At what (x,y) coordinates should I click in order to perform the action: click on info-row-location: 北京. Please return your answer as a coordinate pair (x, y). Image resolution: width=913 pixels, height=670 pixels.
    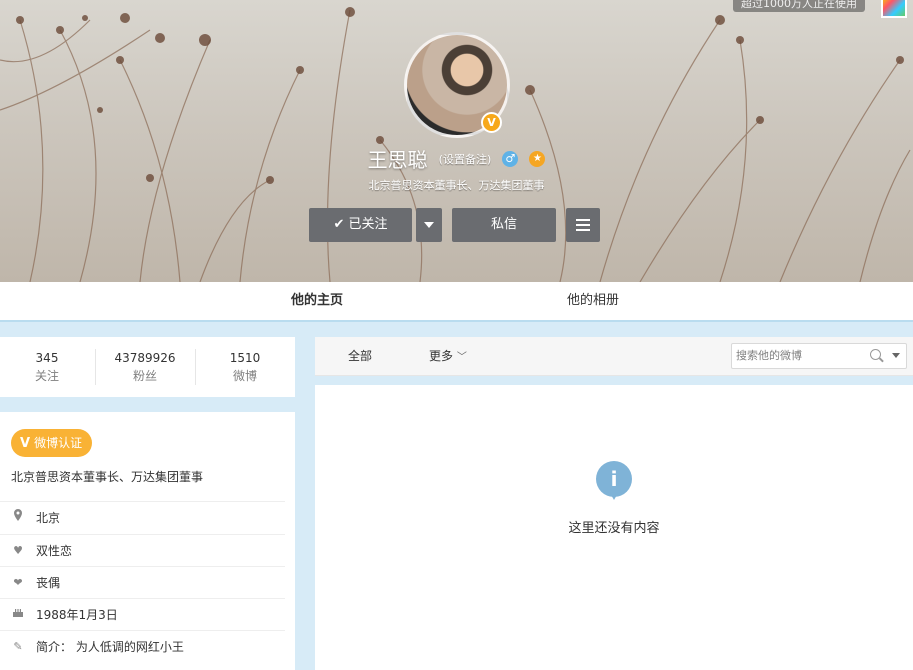
    Looking at the image, I should click on (142, 517).